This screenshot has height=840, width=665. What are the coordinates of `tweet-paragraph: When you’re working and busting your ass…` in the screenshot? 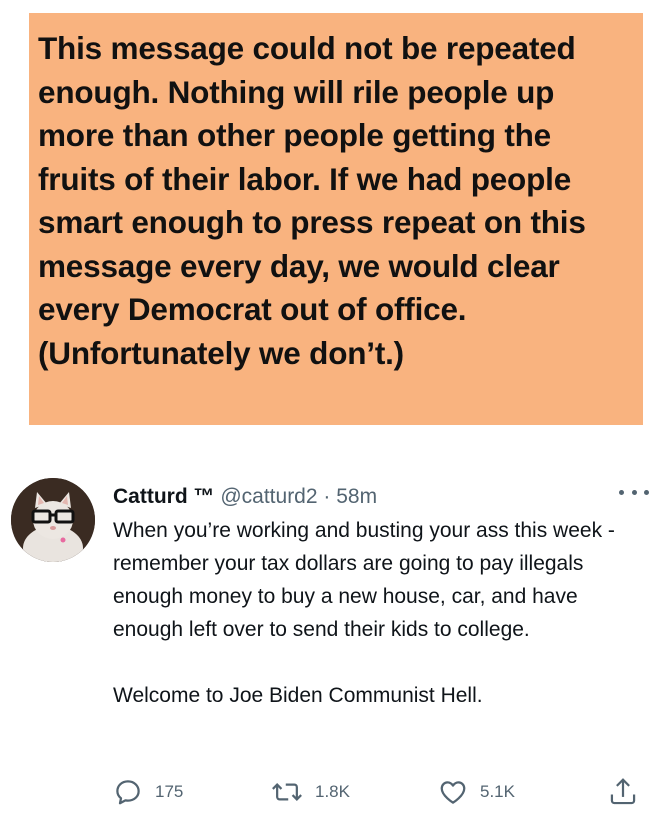 It's located at (364, 580).